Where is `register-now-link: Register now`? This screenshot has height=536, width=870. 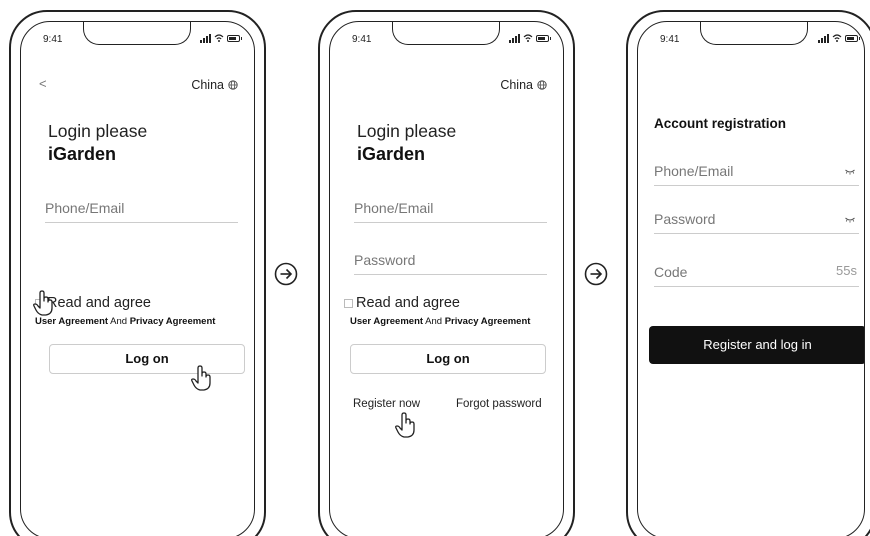 register-now-link: Register now is located at coordinates (386, 404).